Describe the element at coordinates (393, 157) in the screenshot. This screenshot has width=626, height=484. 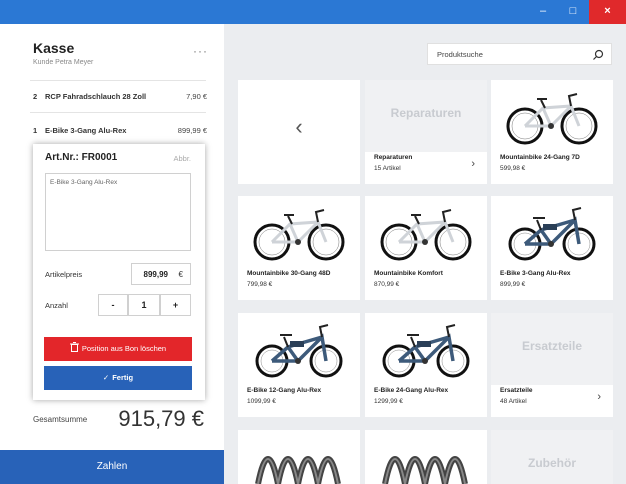
I see `category-name: Reparaturen` at that location.